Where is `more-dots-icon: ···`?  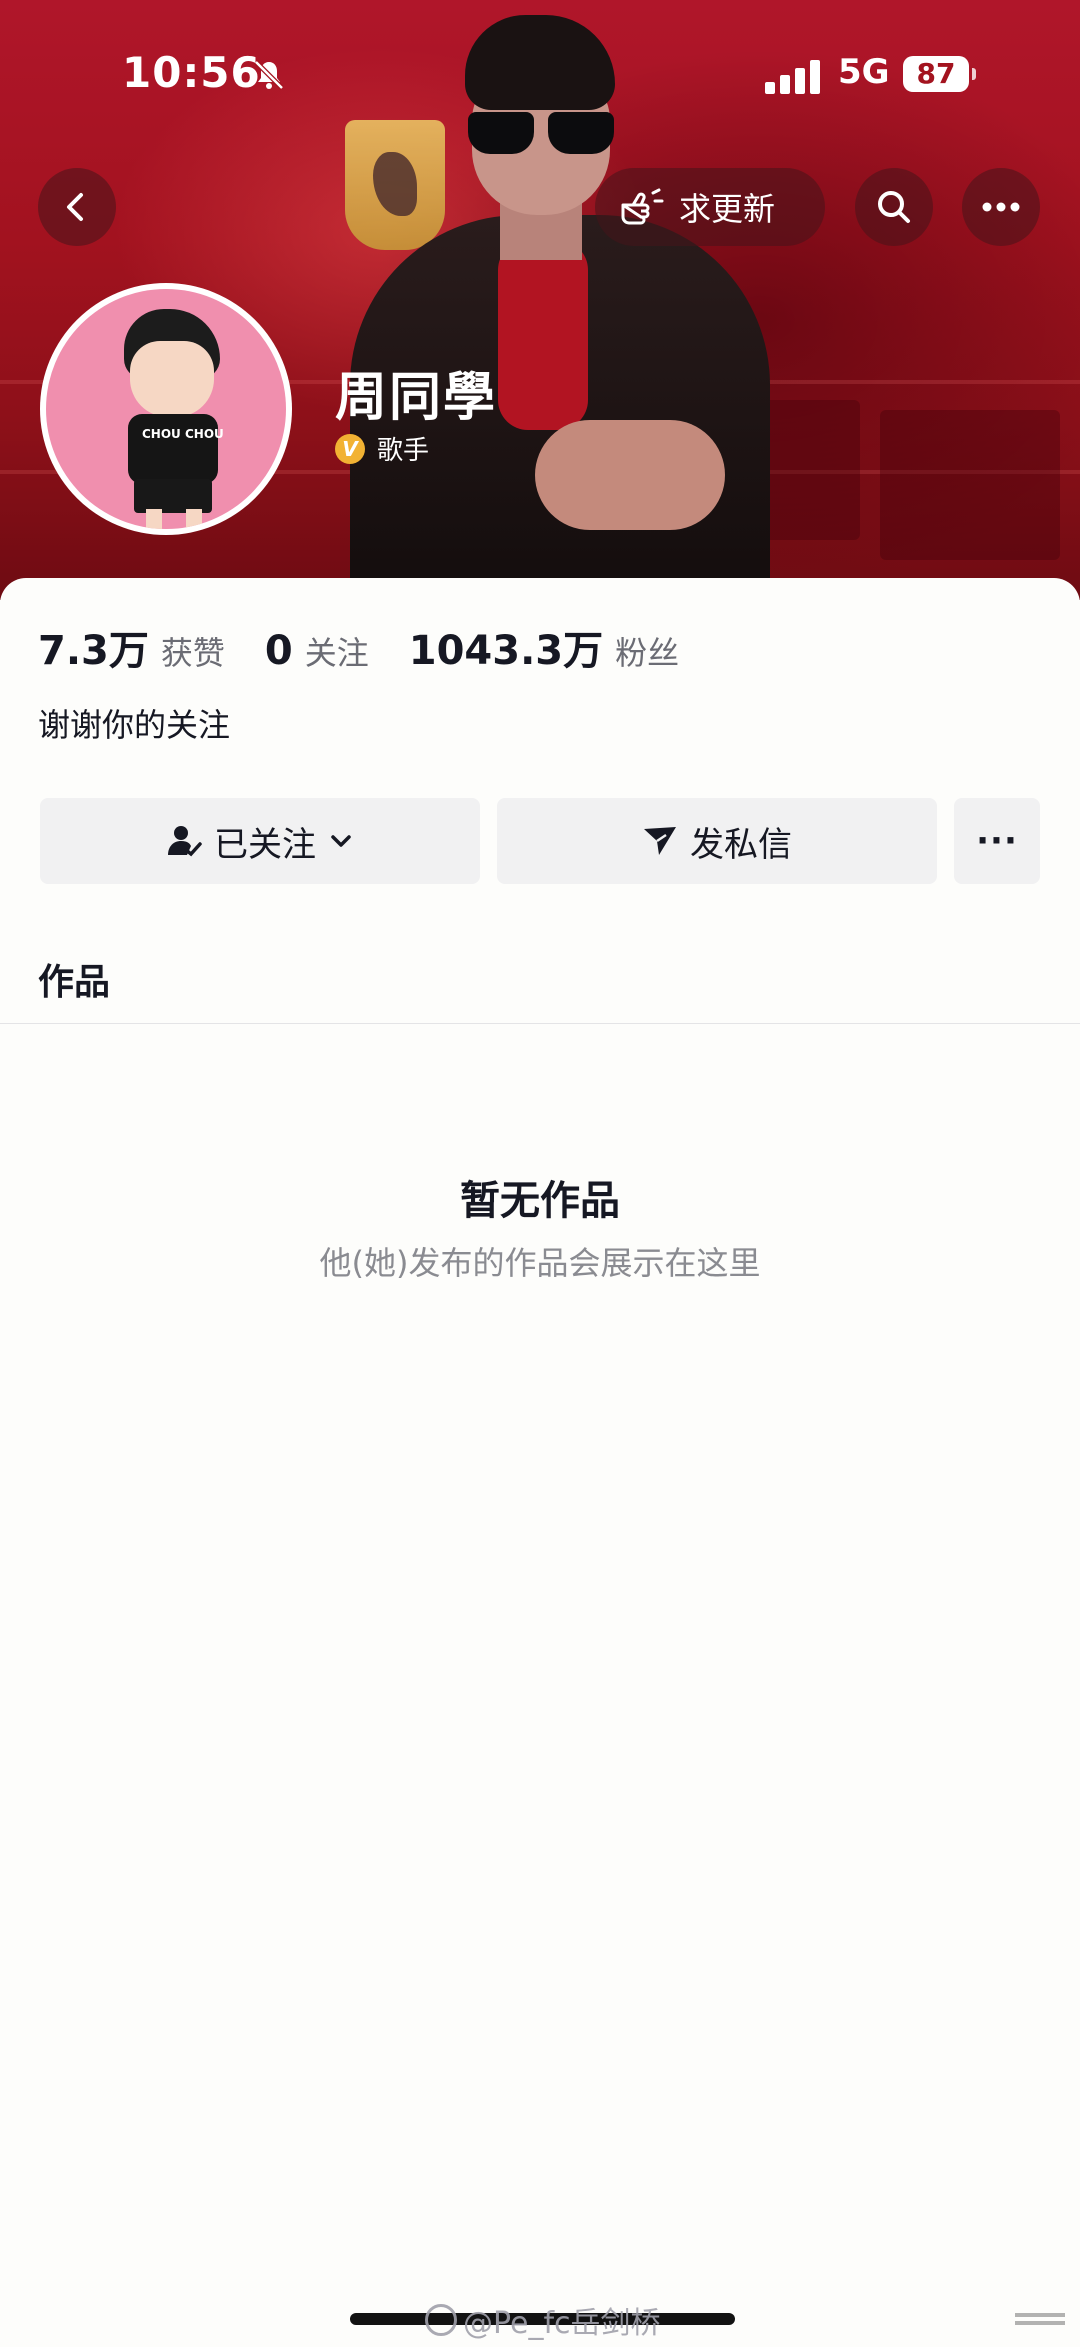
more-dots-icon: ··· is located at coordinates (997, 841).